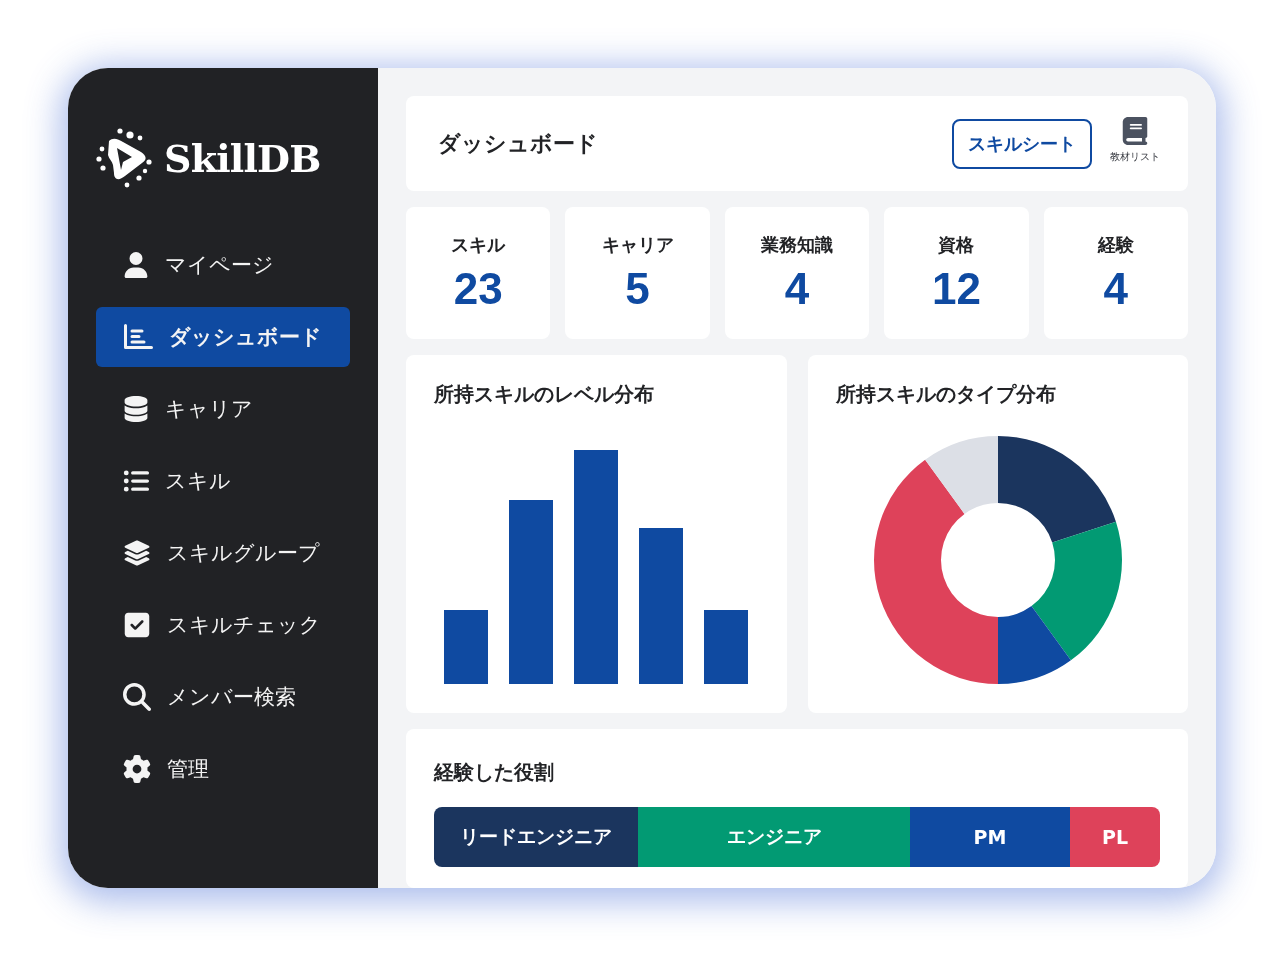 The width and height of the screenshot is (1284, 956). What do you see at coordinates (137, 553) in the screenshot?
I see `layers-icon` at bounding box center [137, 553].